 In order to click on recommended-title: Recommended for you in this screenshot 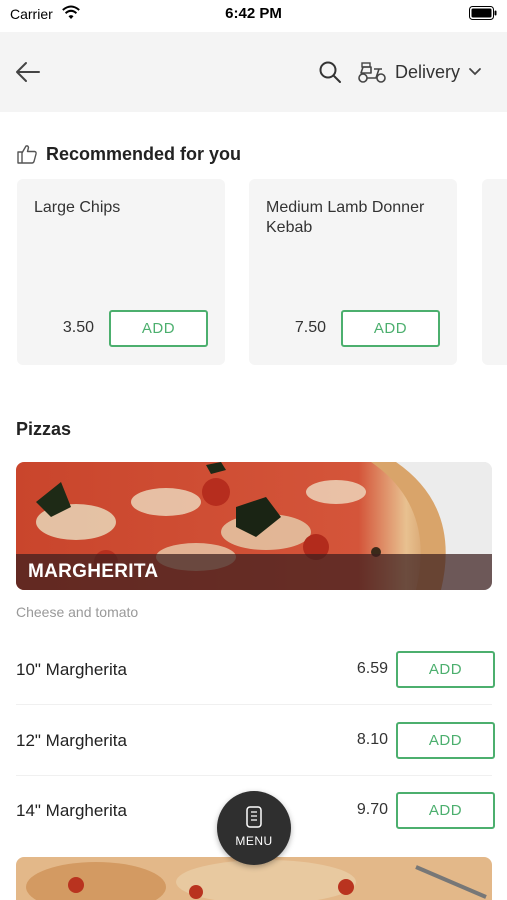, I will do `click(144, 153)`.